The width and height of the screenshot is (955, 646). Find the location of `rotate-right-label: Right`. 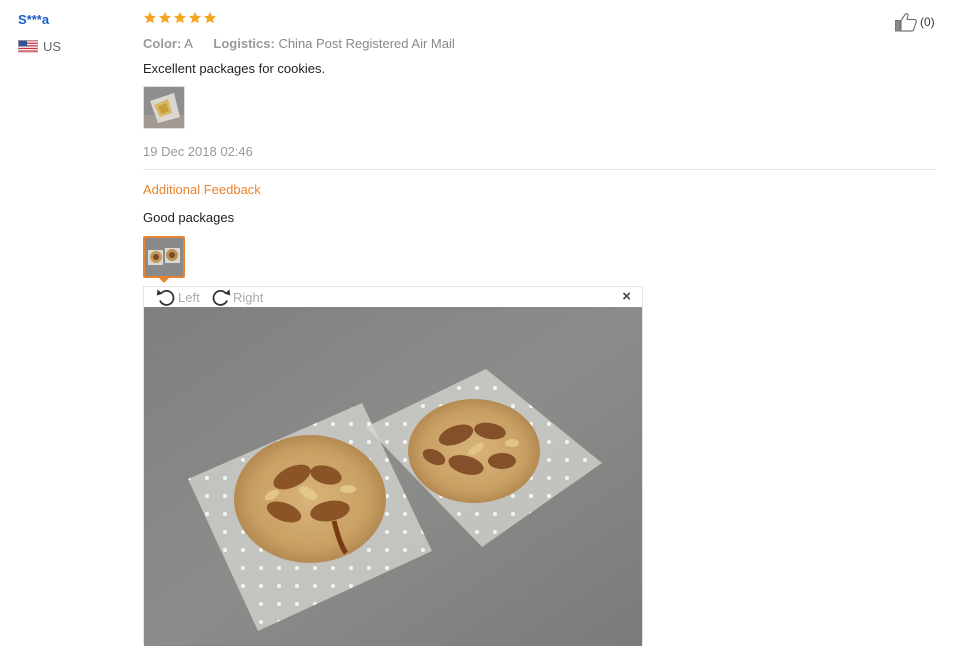

rotate-right-label: Right is located at coordinates (248, 297).